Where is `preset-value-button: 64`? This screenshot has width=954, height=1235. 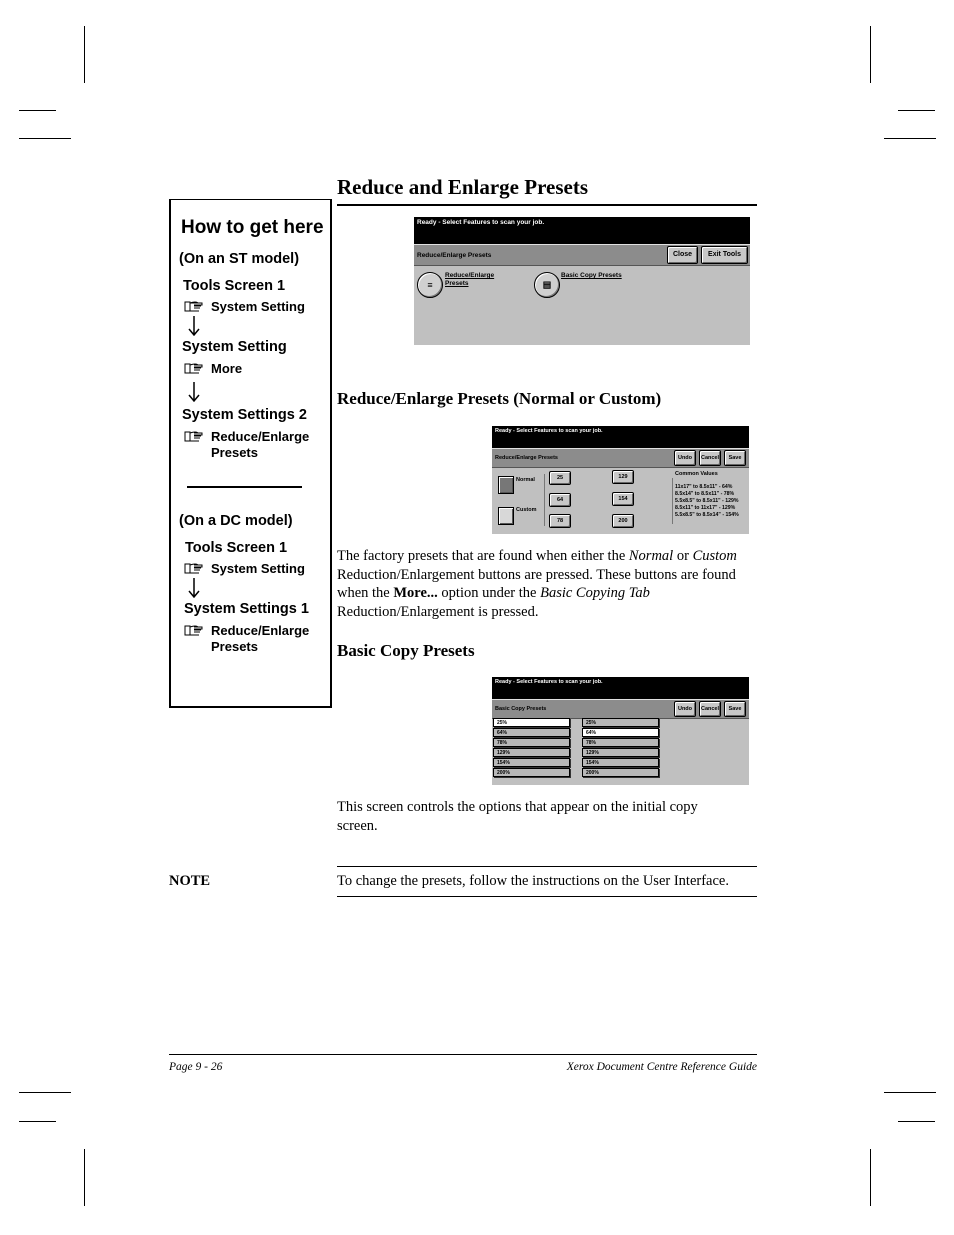 preset-value-button: 64 is located at coordinates (560, 500).